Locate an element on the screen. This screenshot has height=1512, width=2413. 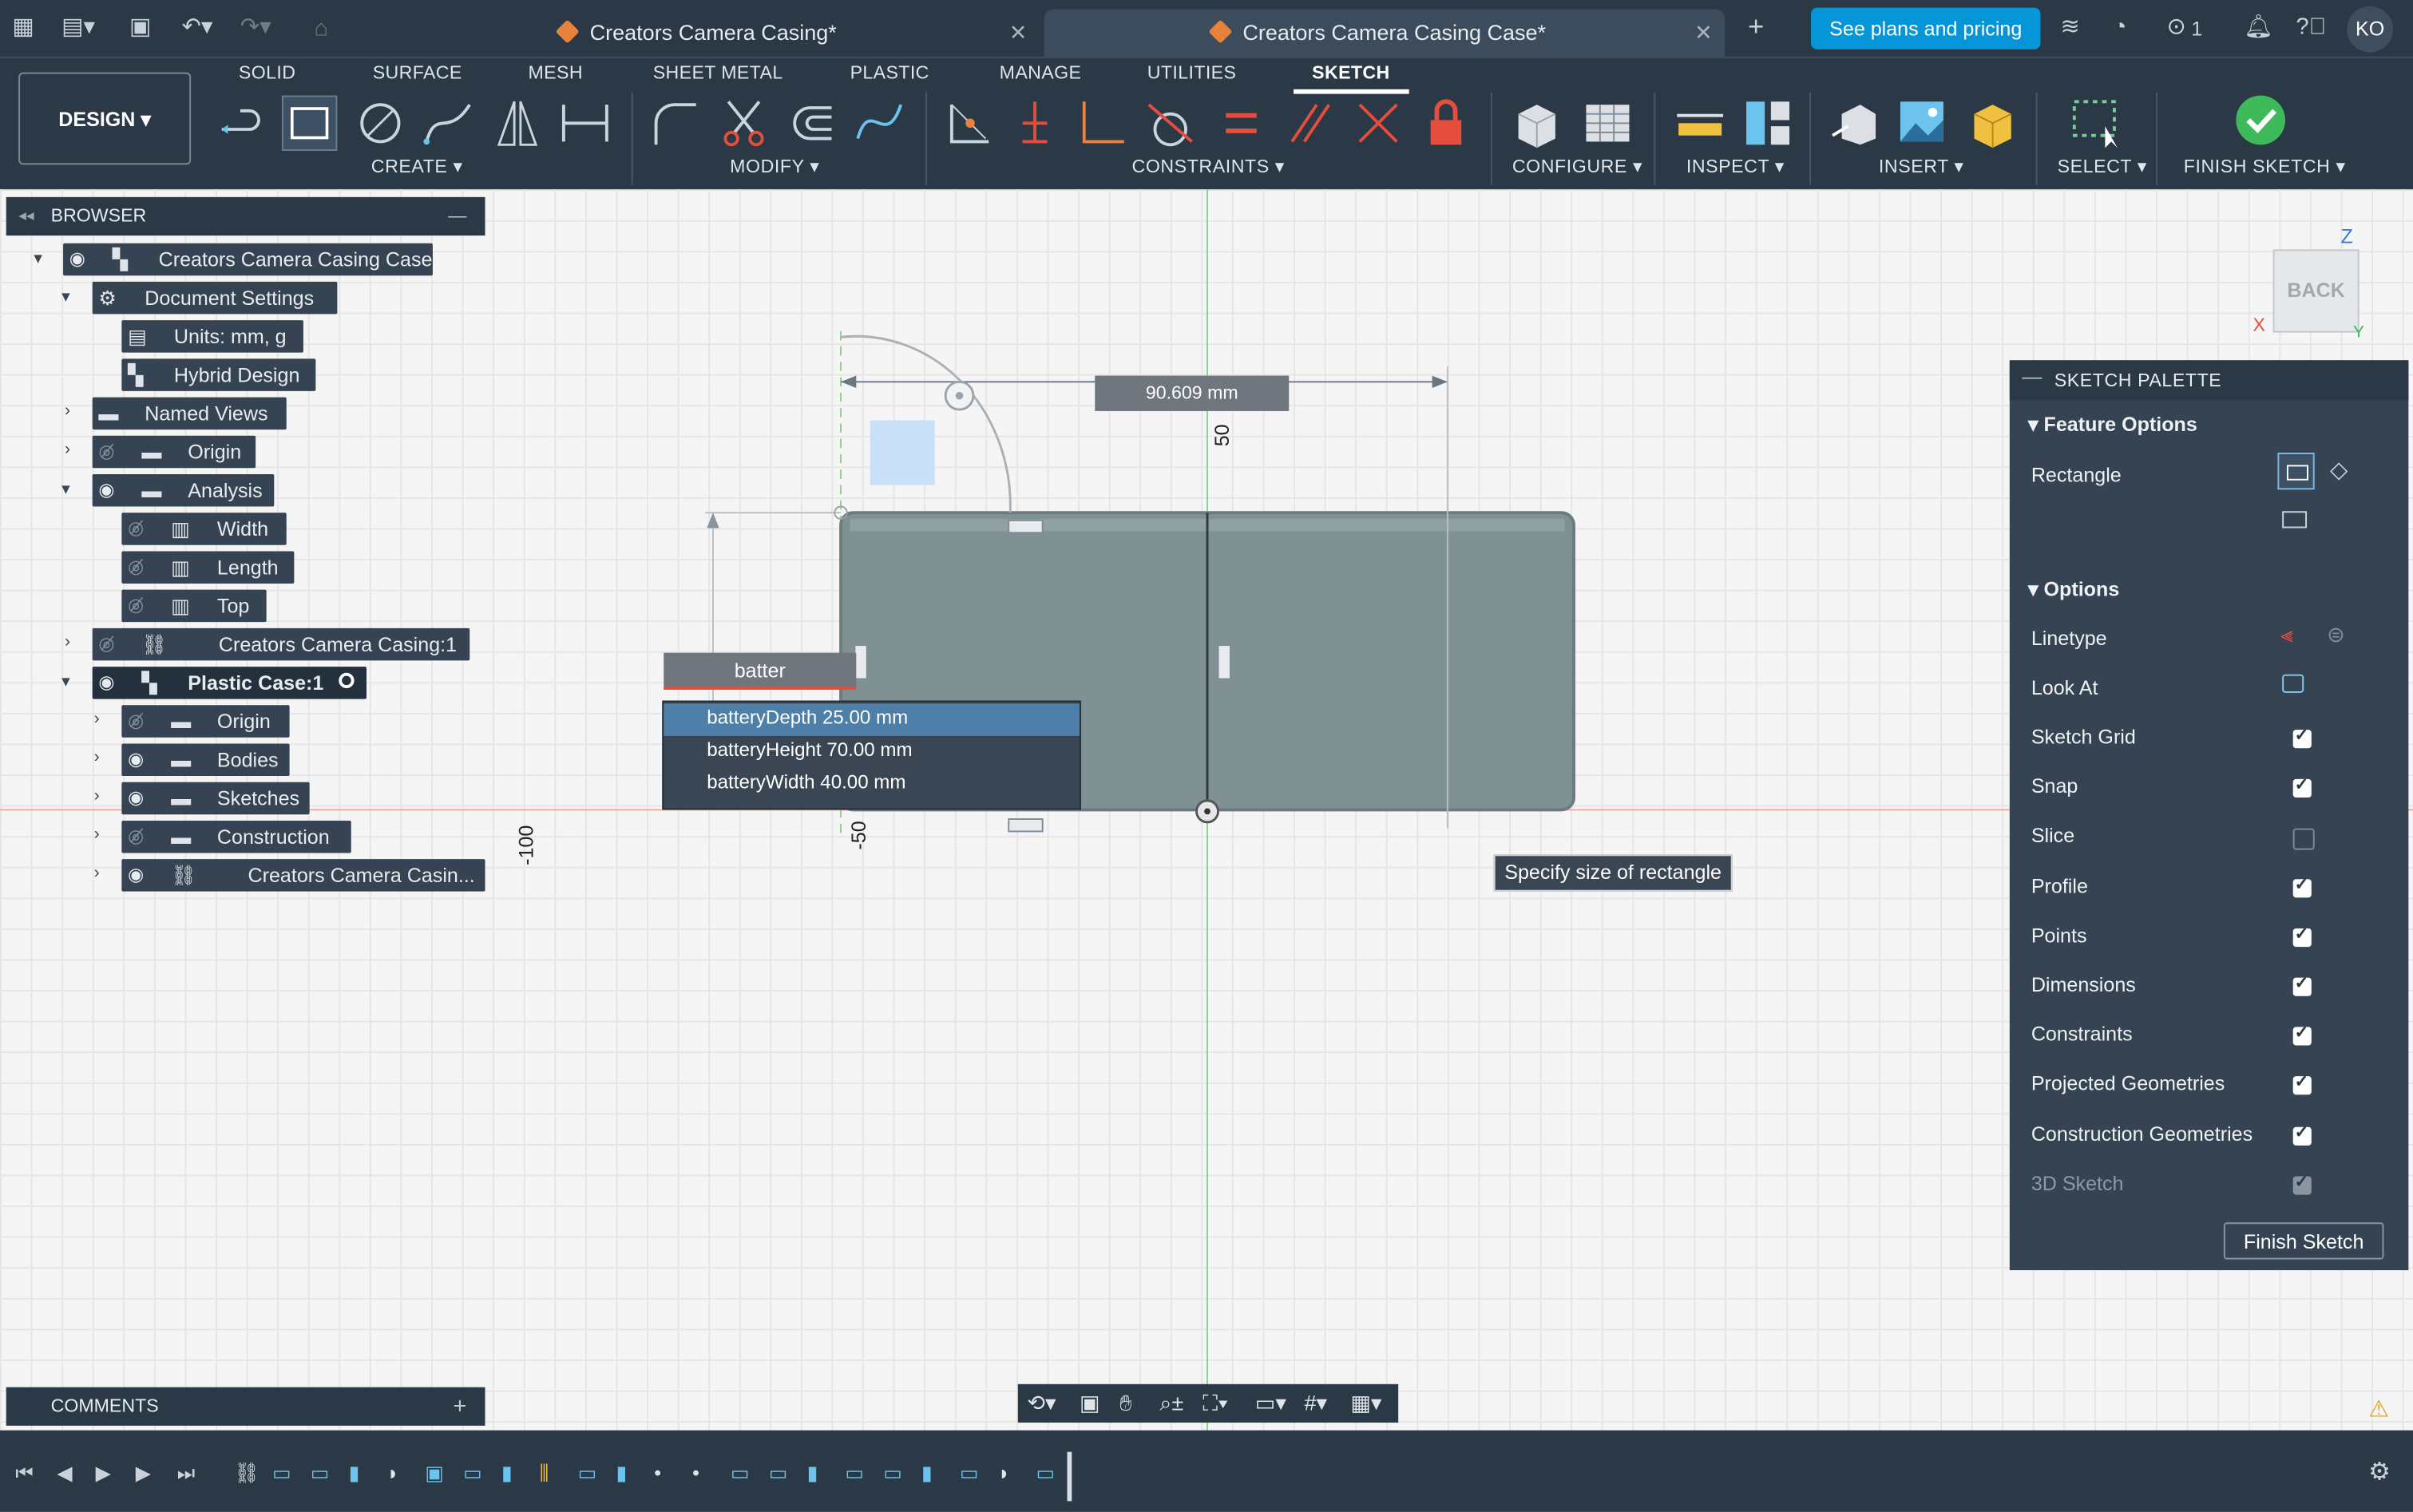
spline-icon is located at coordinates (880, 123).